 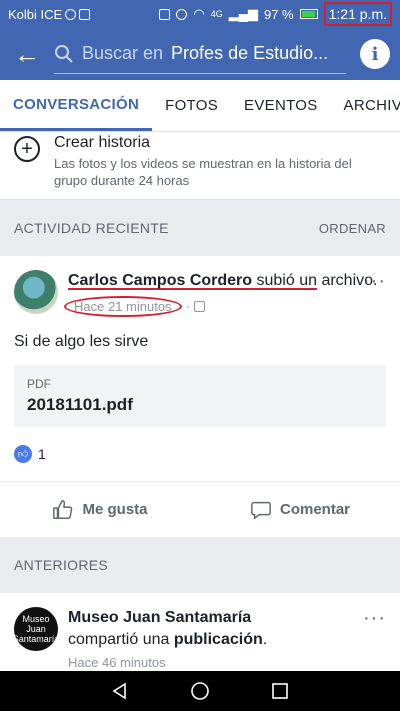 I want to click on tab-conversacion: CONVERSACIÓN, so click(x=76, y=105).